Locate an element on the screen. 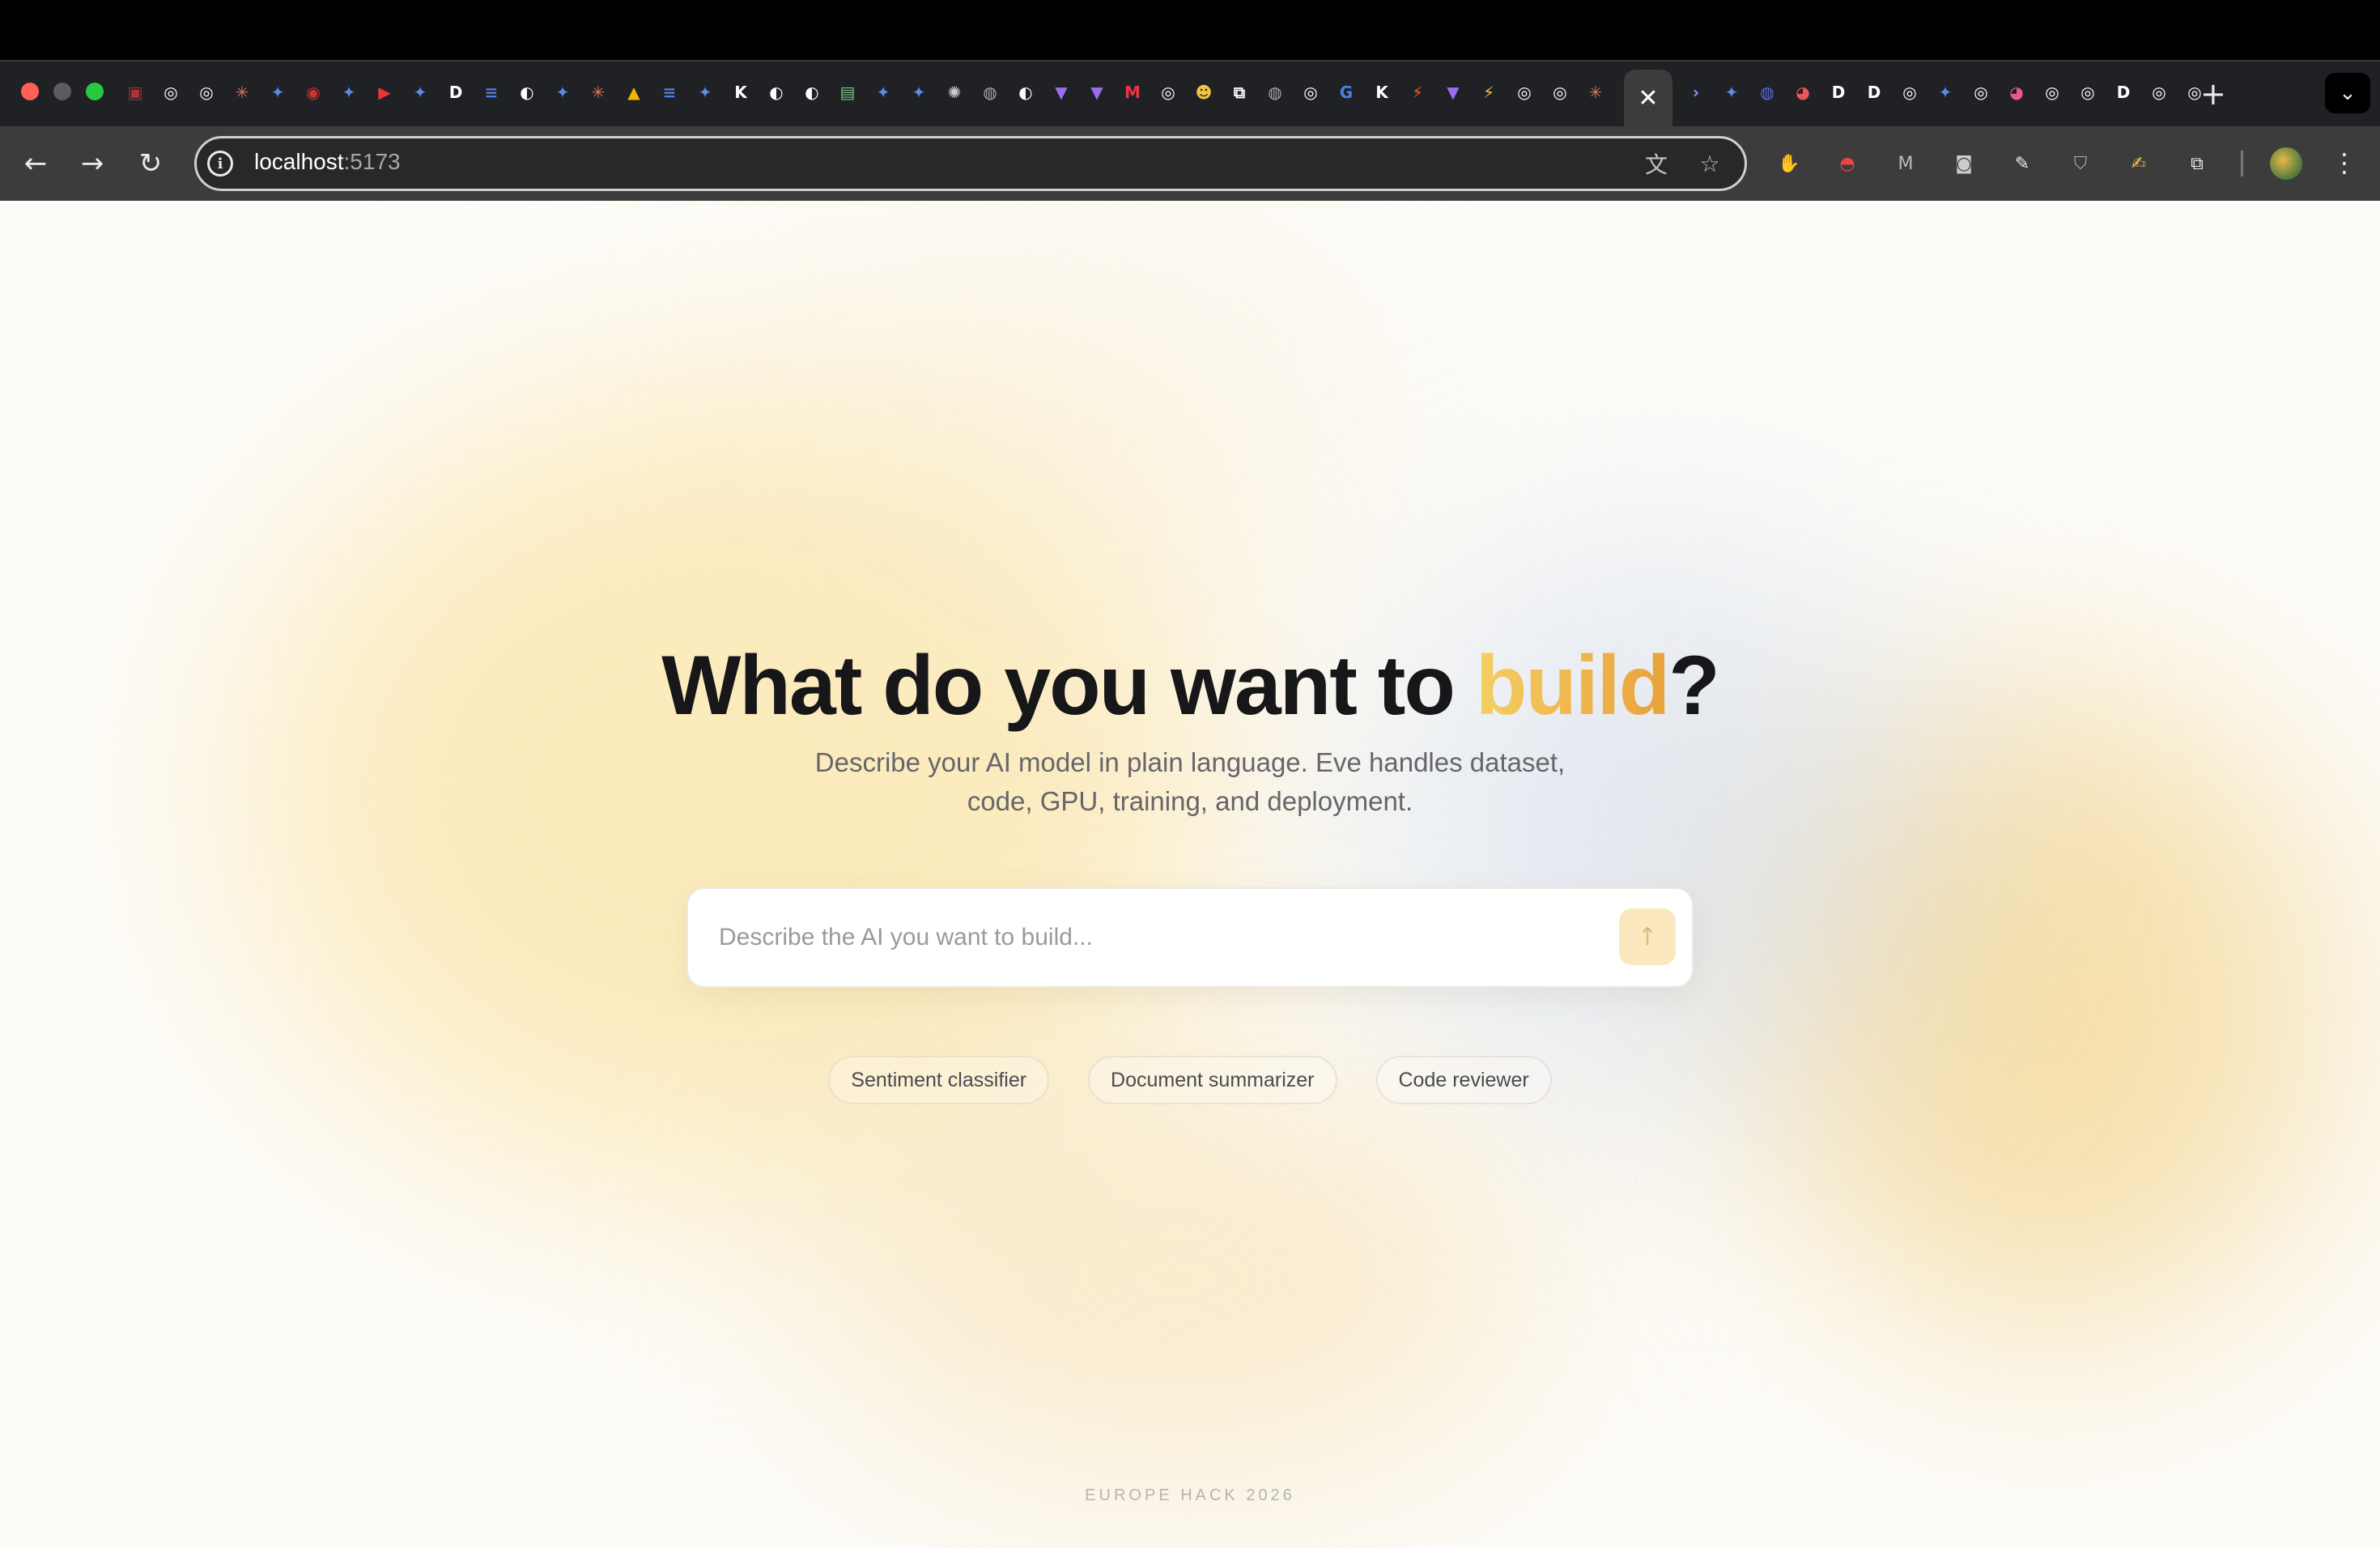 The width and height of the screenshot is (2380, 1548). camera-extension-icon: ◙ is located at coordinates (1963, 164).